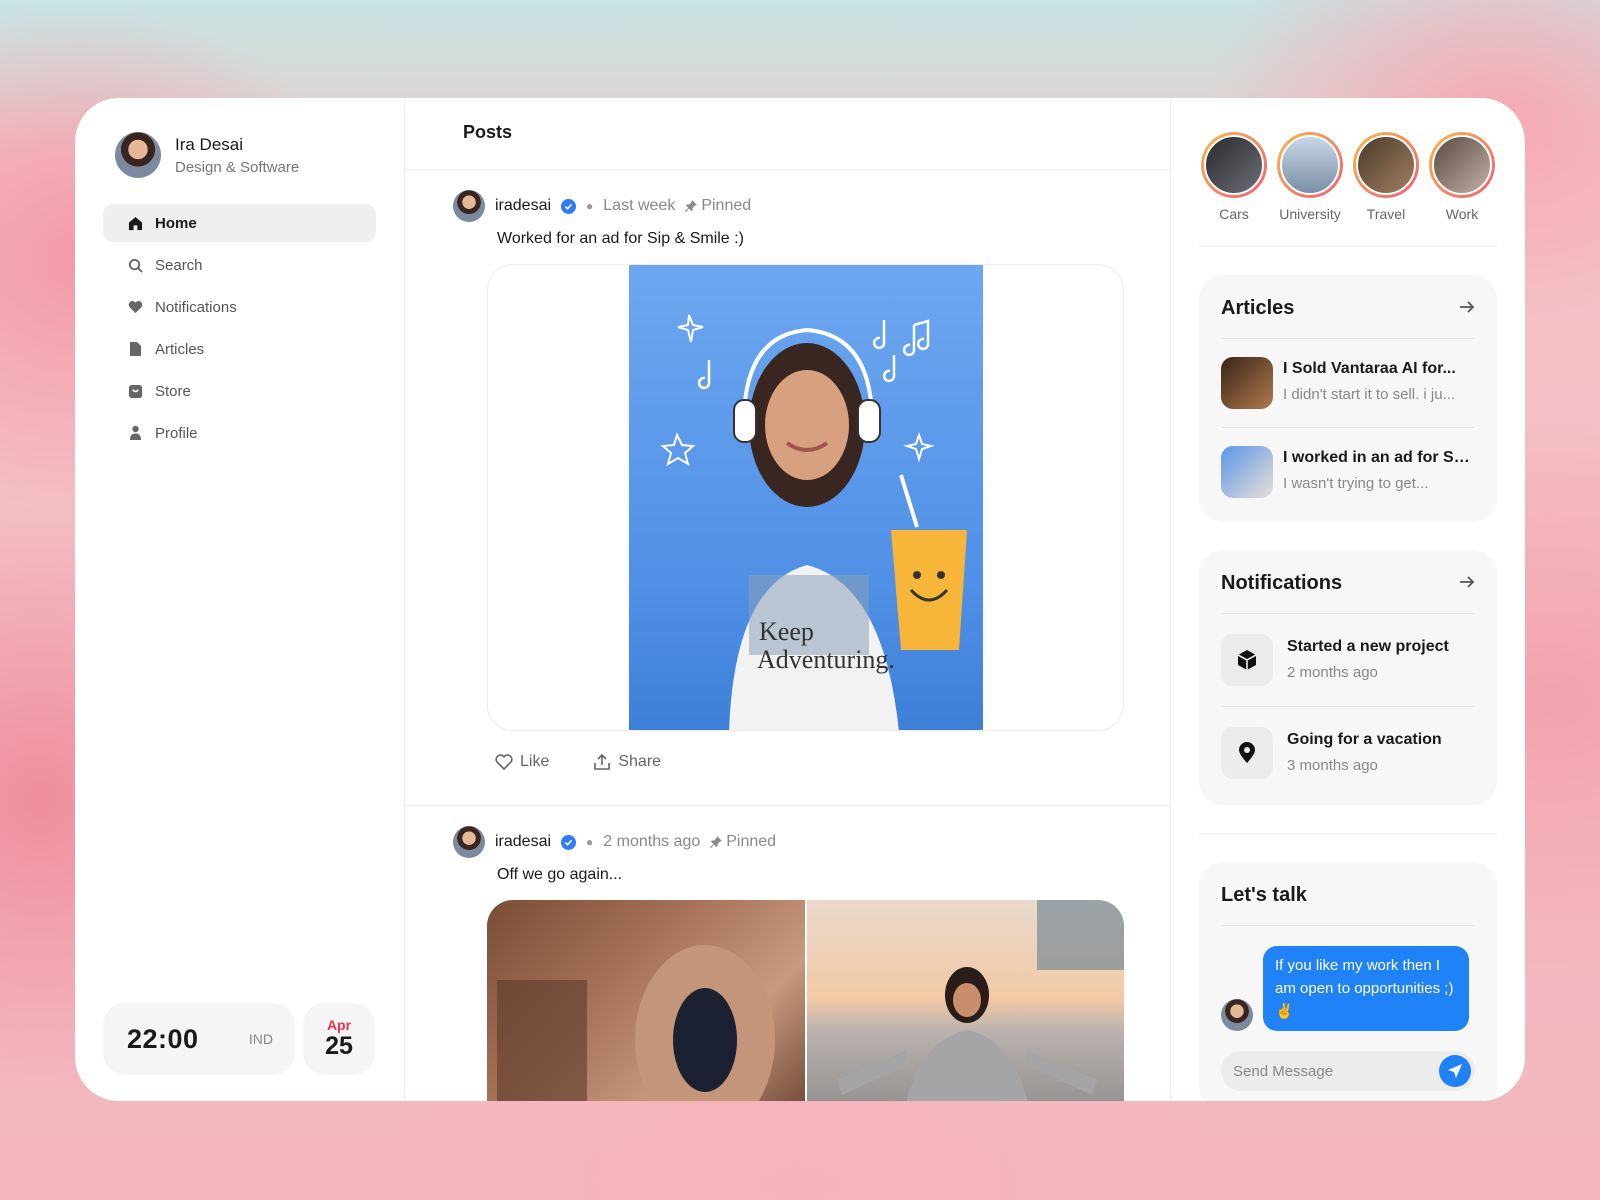 This screenshot has width=1600, height=1200. What do you see at coordinates (1348, 660) in the screenshot?
I see `notification-item: Started a new project 2 months ago` at bounding box center [1348, 660].